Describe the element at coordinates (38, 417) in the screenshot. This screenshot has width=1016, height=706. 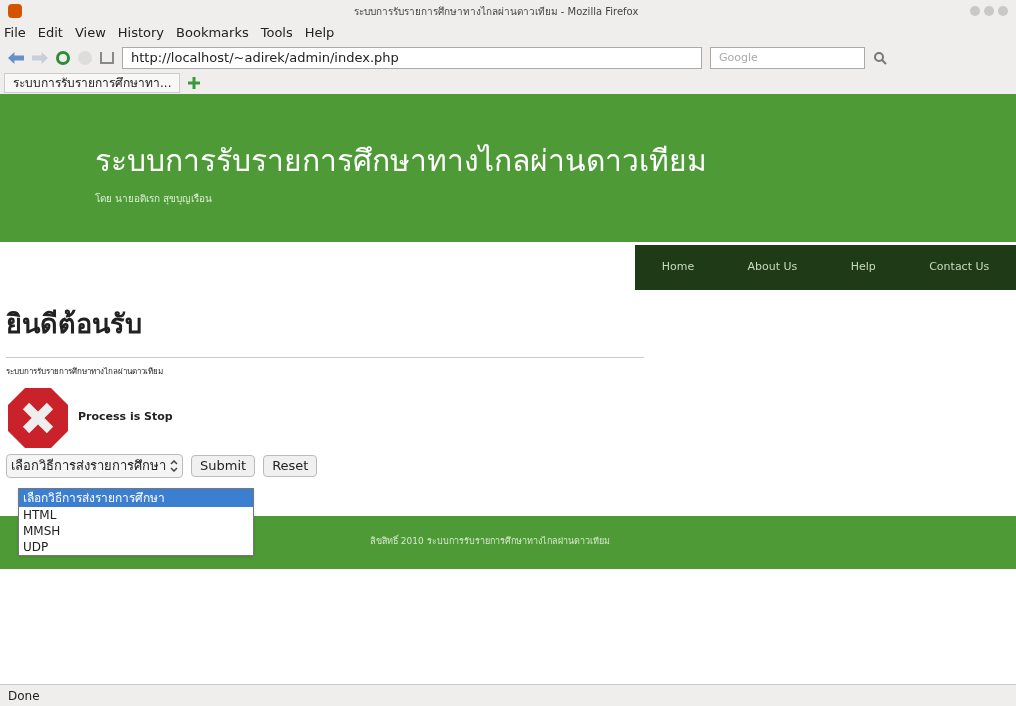
I see `error-stop-icon` at that location.